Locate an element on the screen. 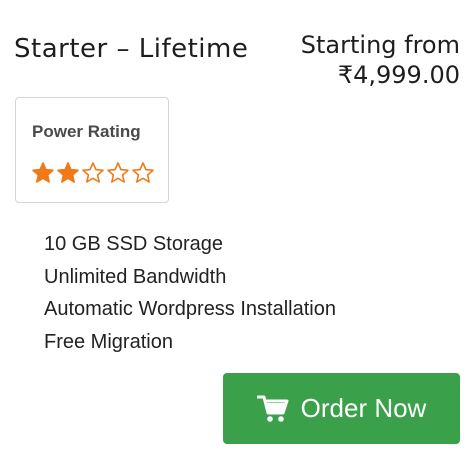 The image size is (474, 474). feature-item: Automatic Wordpress Installation is located at coordinates (190, 309).